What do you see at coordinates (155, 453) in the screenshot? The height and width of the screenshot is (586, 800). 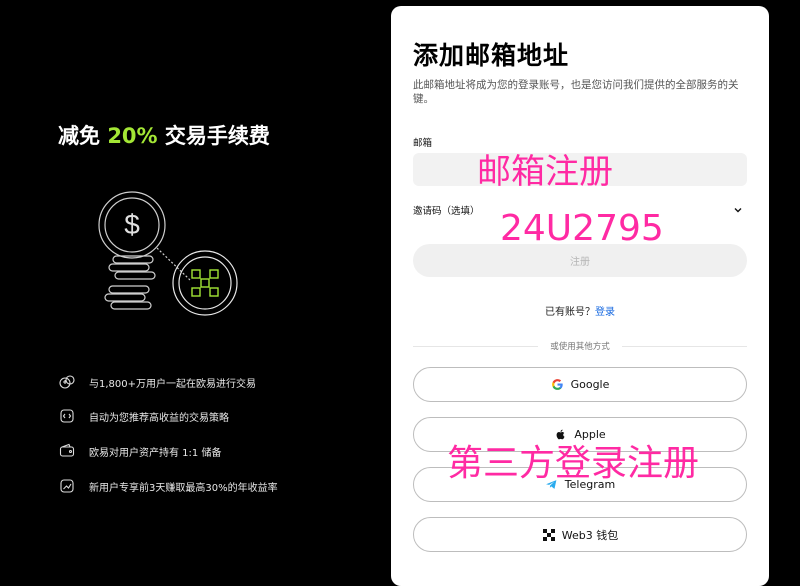 I see `feature-label: 欧易对用户资产持有 1:1 储备` at bounding box center [155, 453].